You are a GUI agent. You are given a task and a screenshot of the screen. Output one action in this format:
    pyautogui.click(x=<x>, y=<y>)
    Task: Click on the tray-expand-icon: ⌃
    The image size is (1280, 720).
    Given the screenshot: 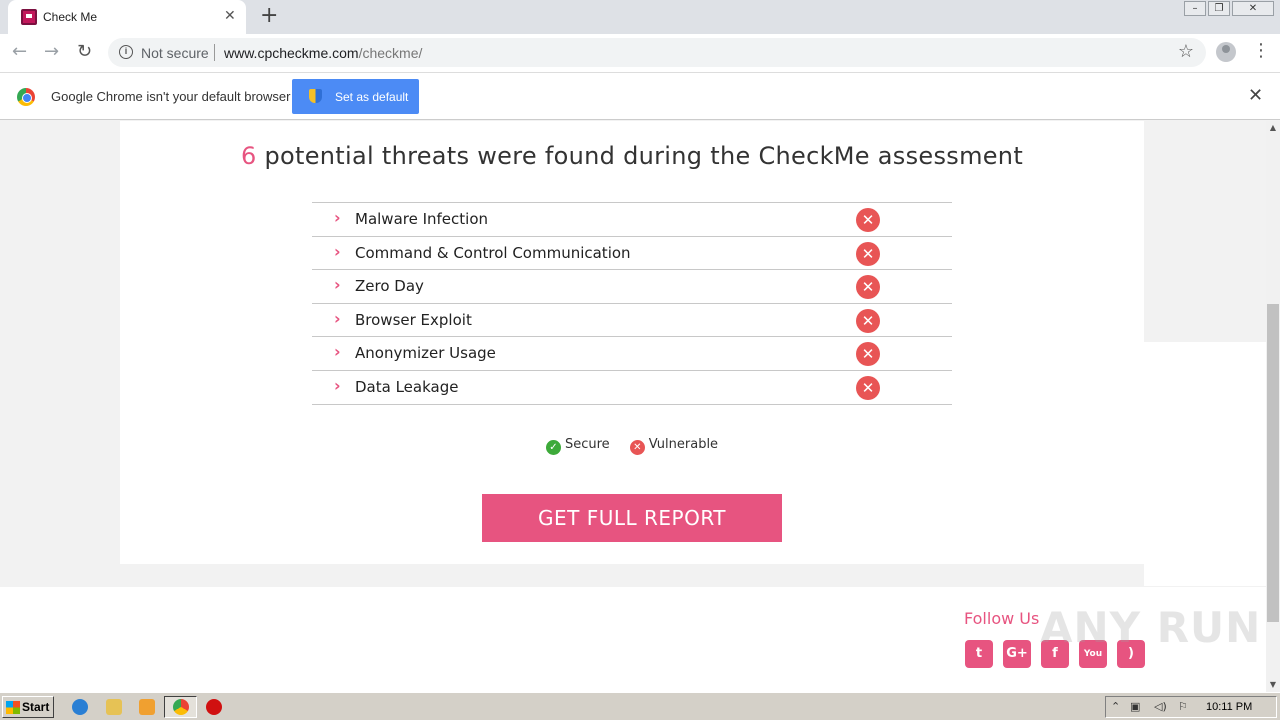 What is the action you would take?
    pyautogui.click(x=1115, y=707)
    